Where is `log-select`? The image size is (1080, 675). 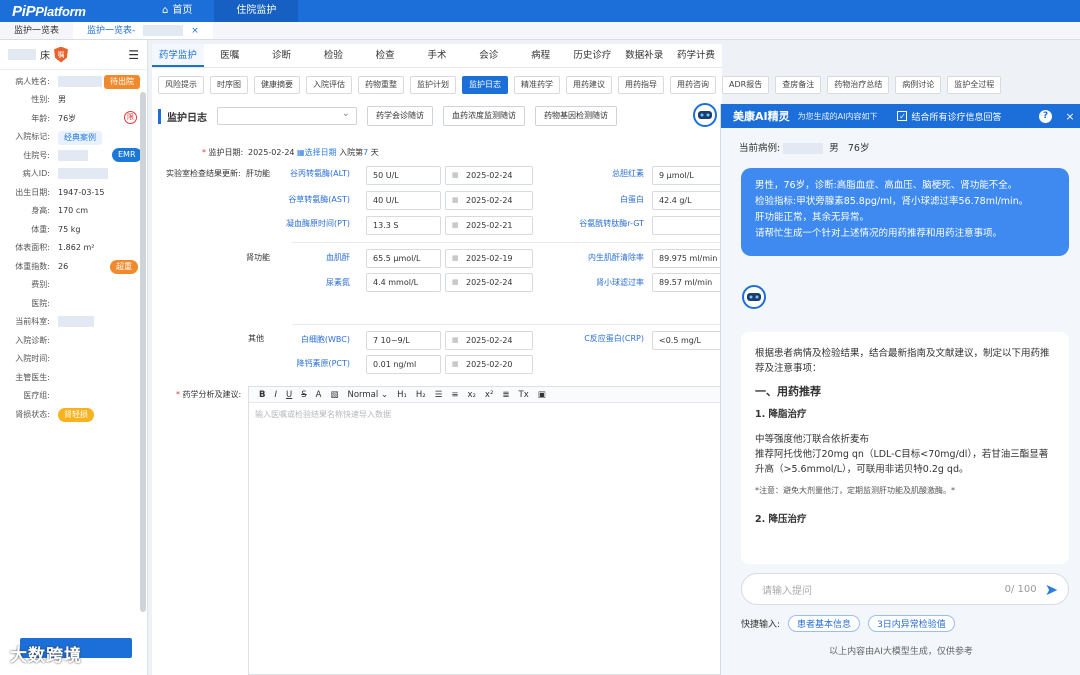
log-select is located at coordinates (287, 116).